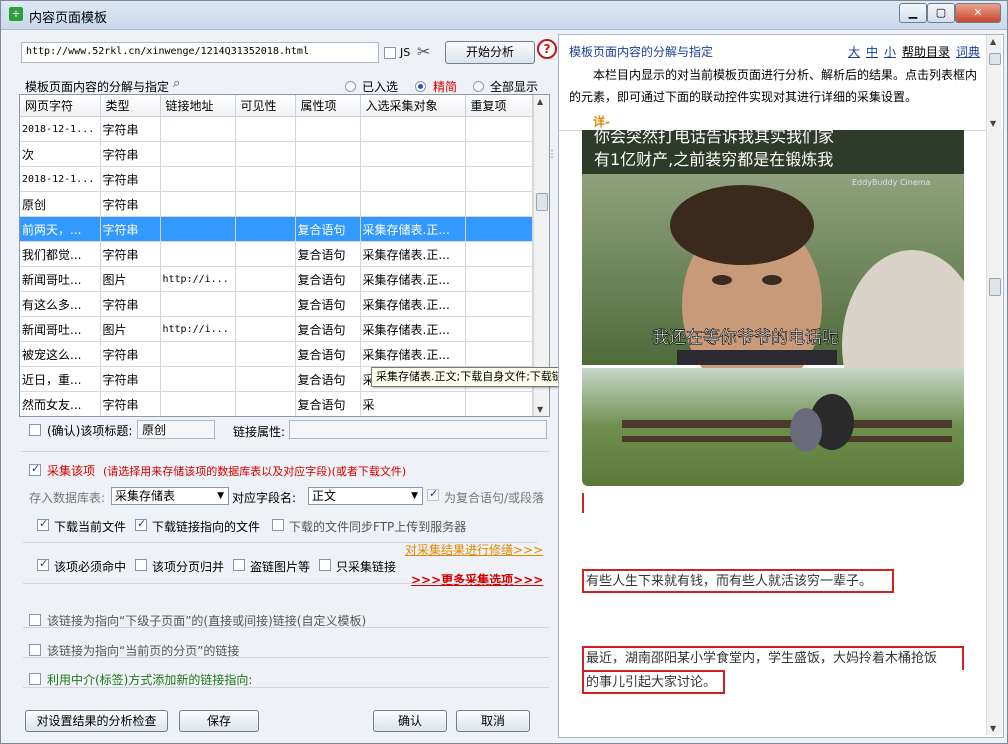  I want to click on font-size-medium-link: 中, so click(872, 51).